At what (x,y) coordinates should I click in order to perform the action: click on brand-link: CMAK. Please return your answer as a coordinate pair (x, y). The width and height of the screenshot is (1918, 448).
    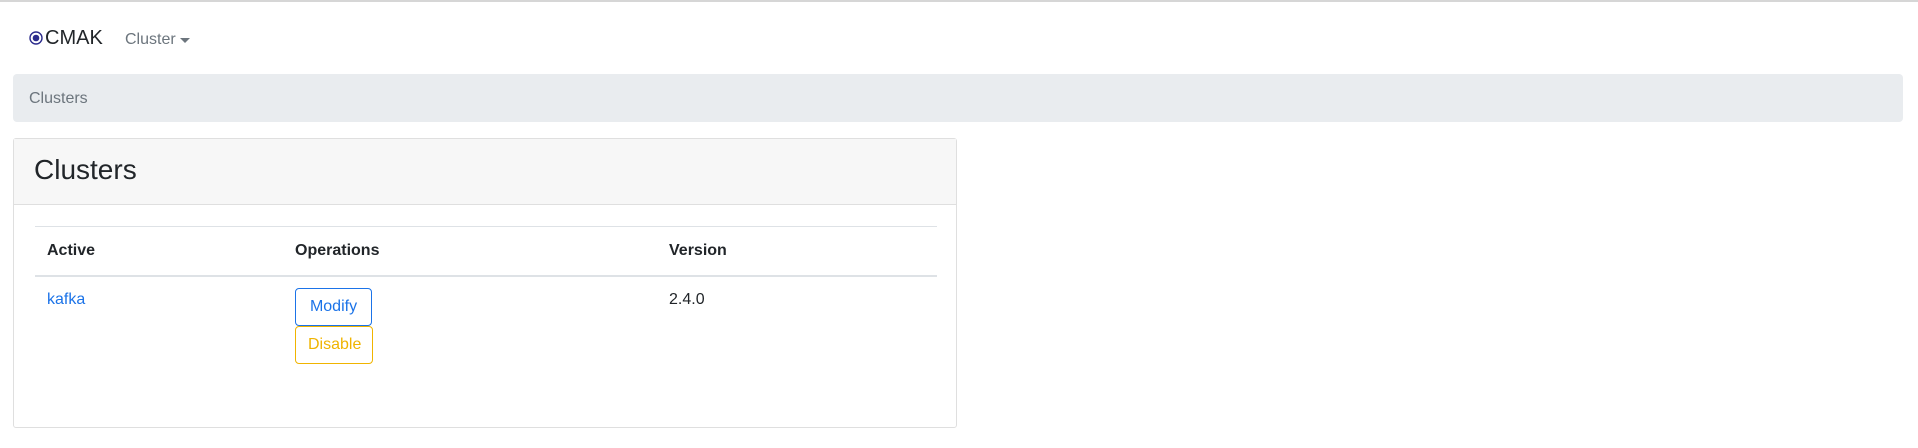
    Looking at the image, I should click on (66, 38).